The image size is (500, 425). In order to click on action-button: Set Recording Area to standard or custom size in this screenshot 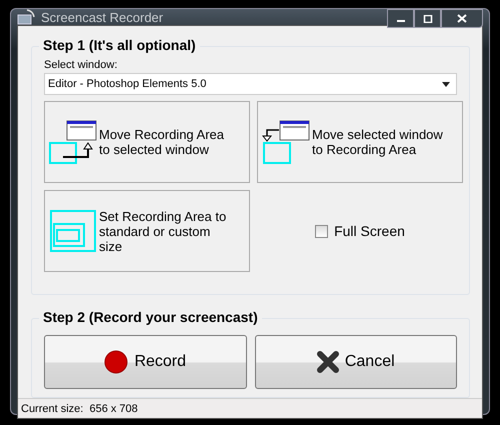, I will do `click(147, 231)`.